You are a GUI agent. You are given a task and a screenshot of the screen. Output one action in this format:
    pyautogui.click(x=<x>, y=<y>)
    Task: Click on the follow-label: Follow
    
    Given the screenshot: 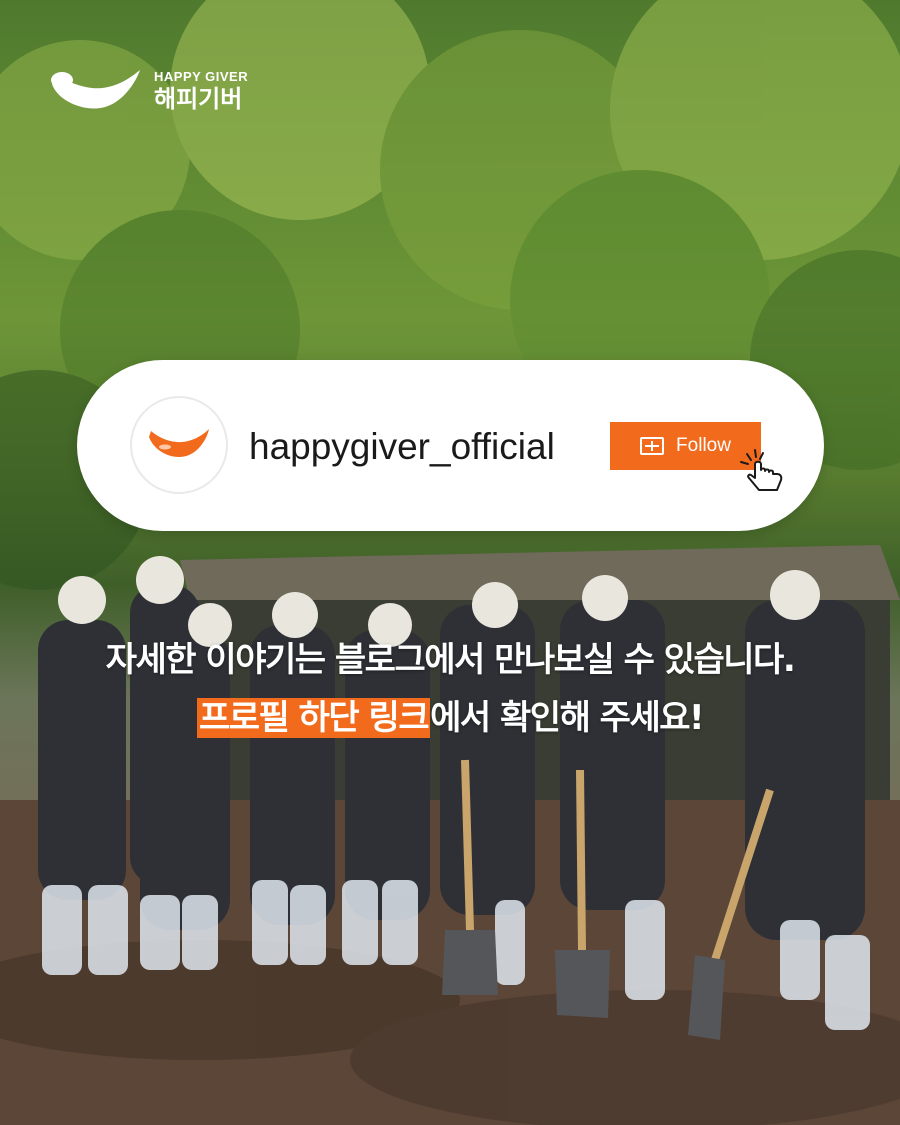 What is the action you would take?
    pyautogui.click(x=703, y=445)
    